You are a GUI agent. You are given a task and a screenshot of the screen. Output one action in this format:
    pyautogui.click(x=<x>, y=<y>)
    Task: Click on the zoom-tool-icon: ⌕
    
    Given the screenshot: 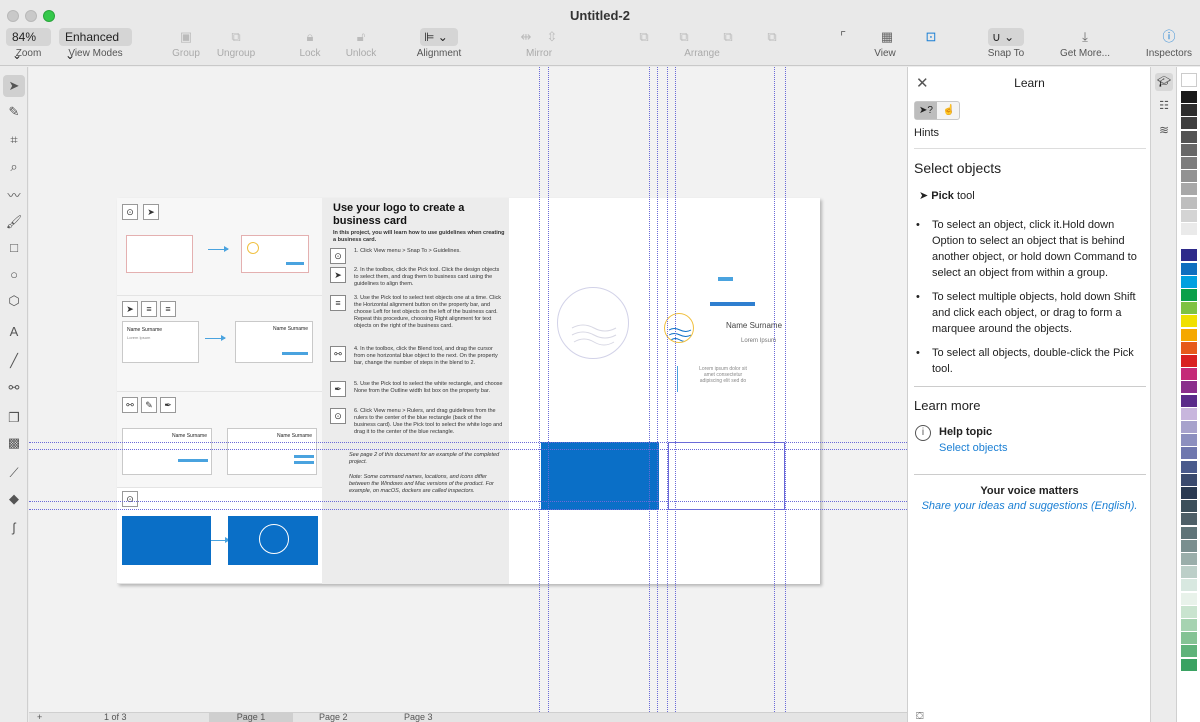 What is the action you would take?
    pyautogui.click(x=14, y=167)
    